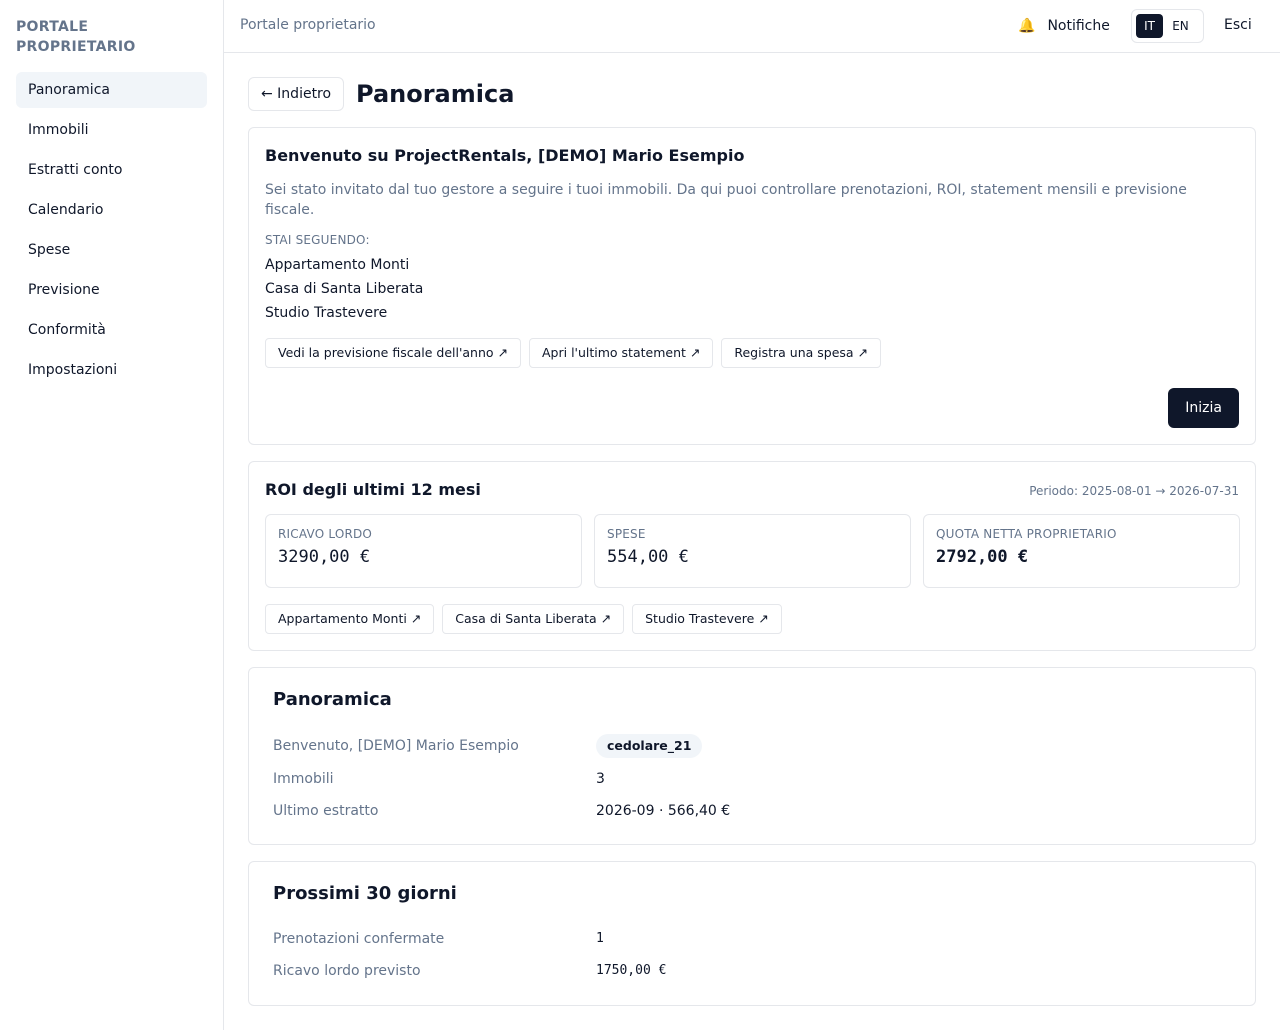 The height and width of the screenshot is (1030, 1280). What do you see at coordinates (533, 619) in the screenshot?
I see `property-link-santa-liberata: Casa di Santa Liberata ↗` at bounding box center [533, 619].